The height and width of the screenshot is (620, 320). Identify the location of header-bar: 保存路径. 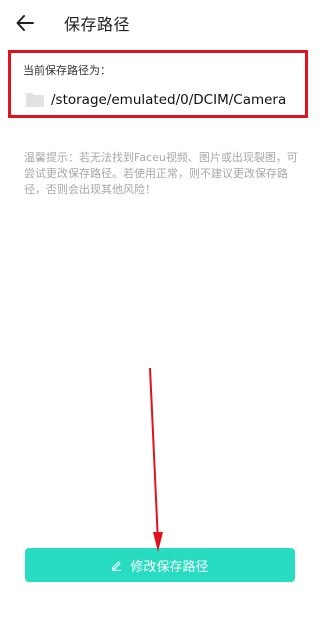
(160, 23).